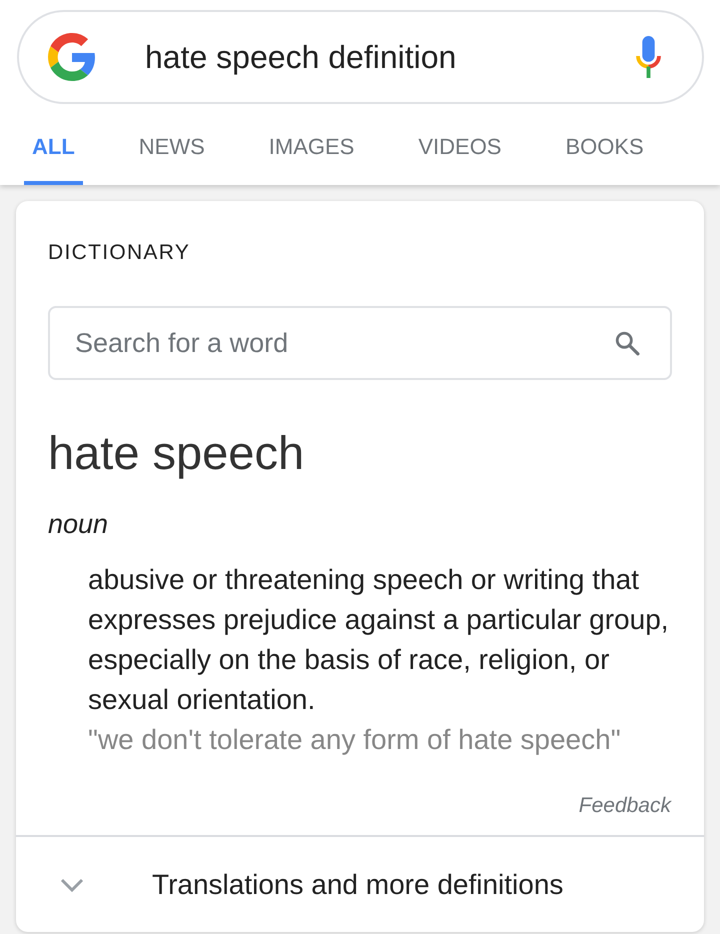 The height and width of the screenshot is (934, 720). I want to click on feedback-link: Feedback, so click(624, 806).